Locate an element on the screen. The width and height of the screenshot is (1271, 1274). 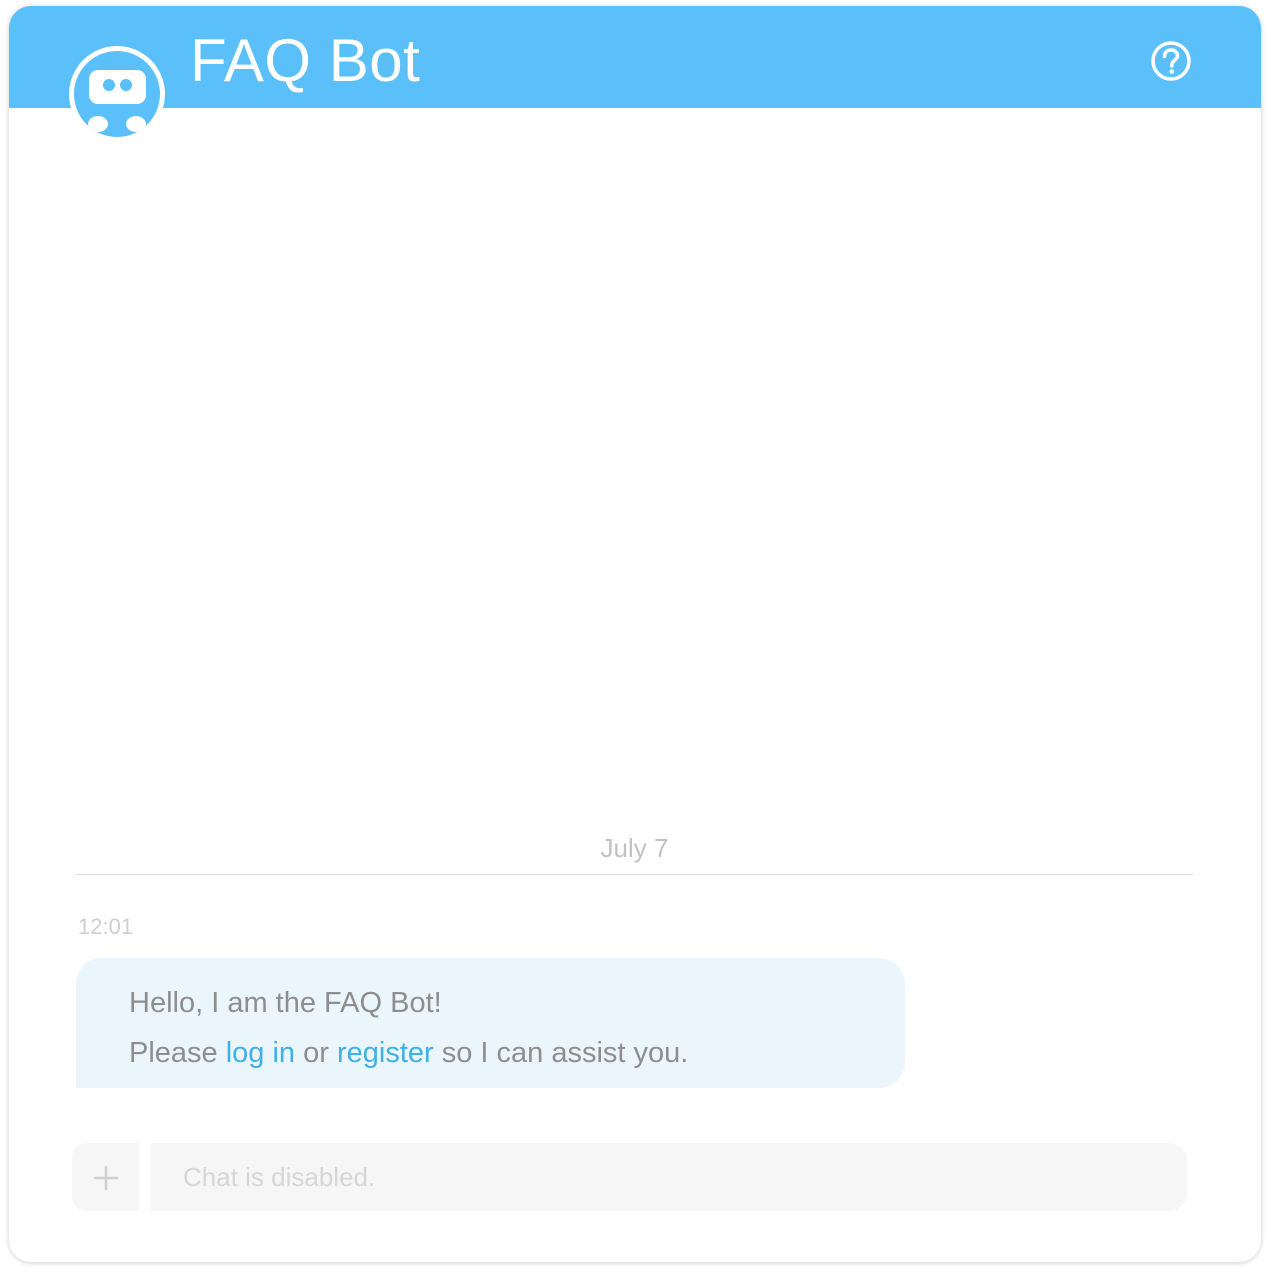
message-text: Please is located at coordinates (177, 1053).